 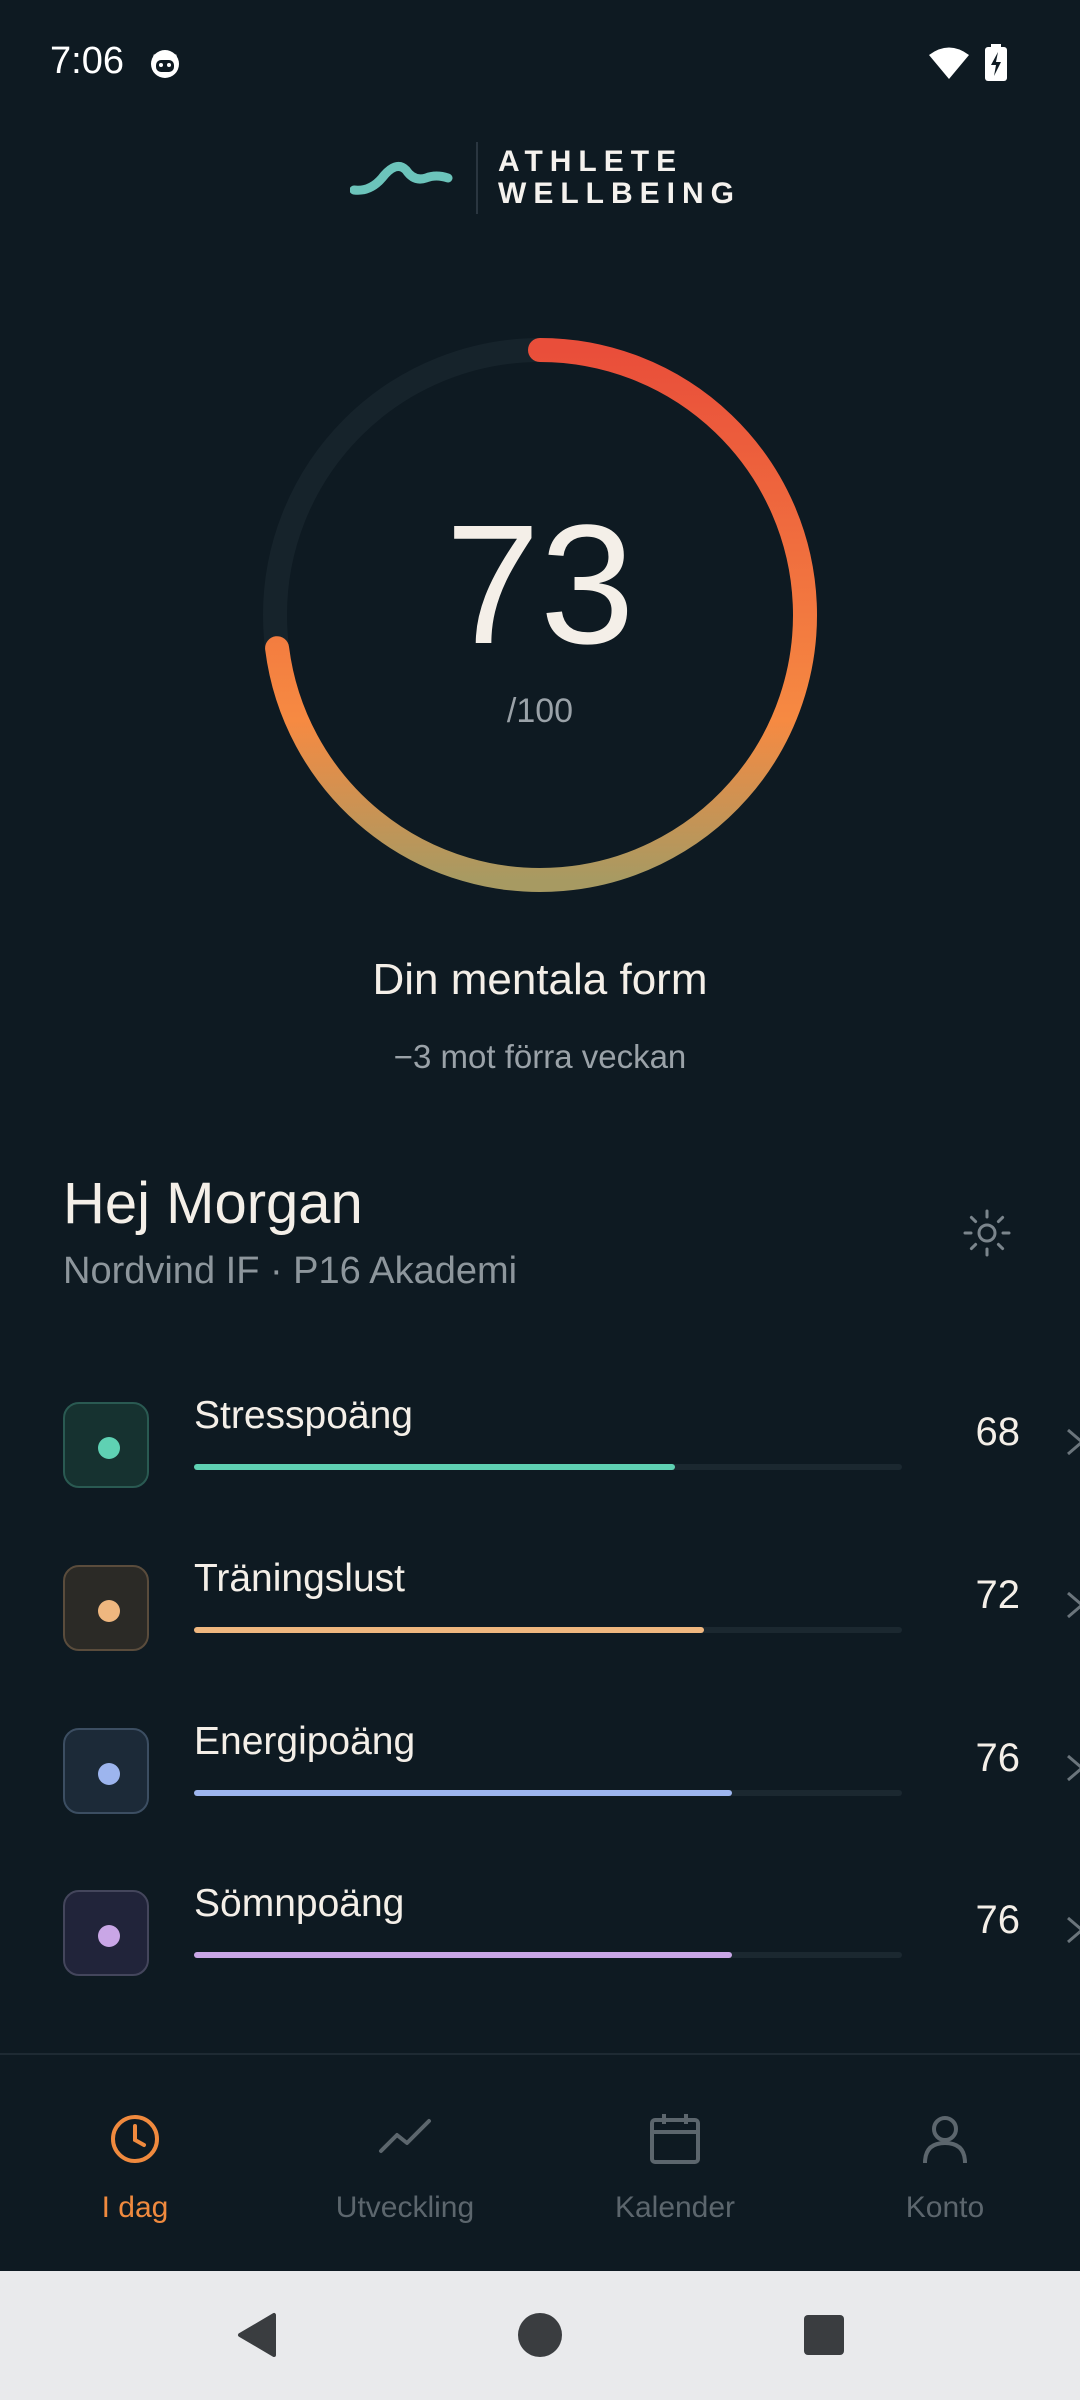 What do you see at coordinates (290, 1271) in the screenshot?
I see `team-name: Nordvind IF · P16 Akademi` at bounding box center [290, 1271].